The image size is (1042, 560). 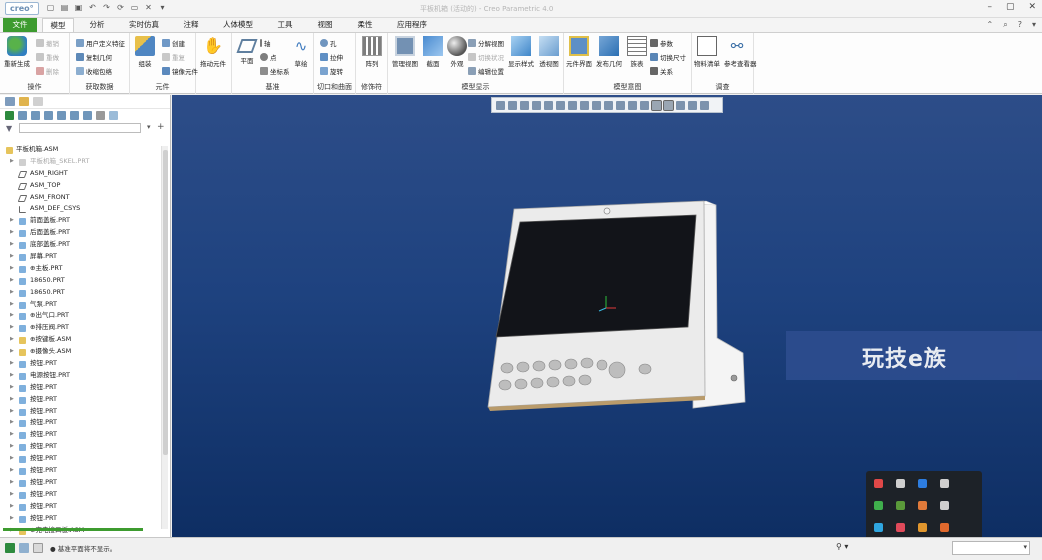 I want to click on pause-icon, so click(x=692, y=105).